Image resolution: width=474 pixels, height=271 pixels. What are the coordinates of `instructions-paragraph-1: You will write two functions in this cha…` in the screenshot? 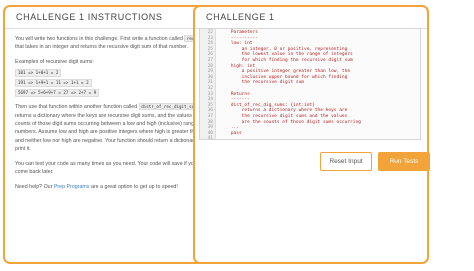 It's located at (117, 43).